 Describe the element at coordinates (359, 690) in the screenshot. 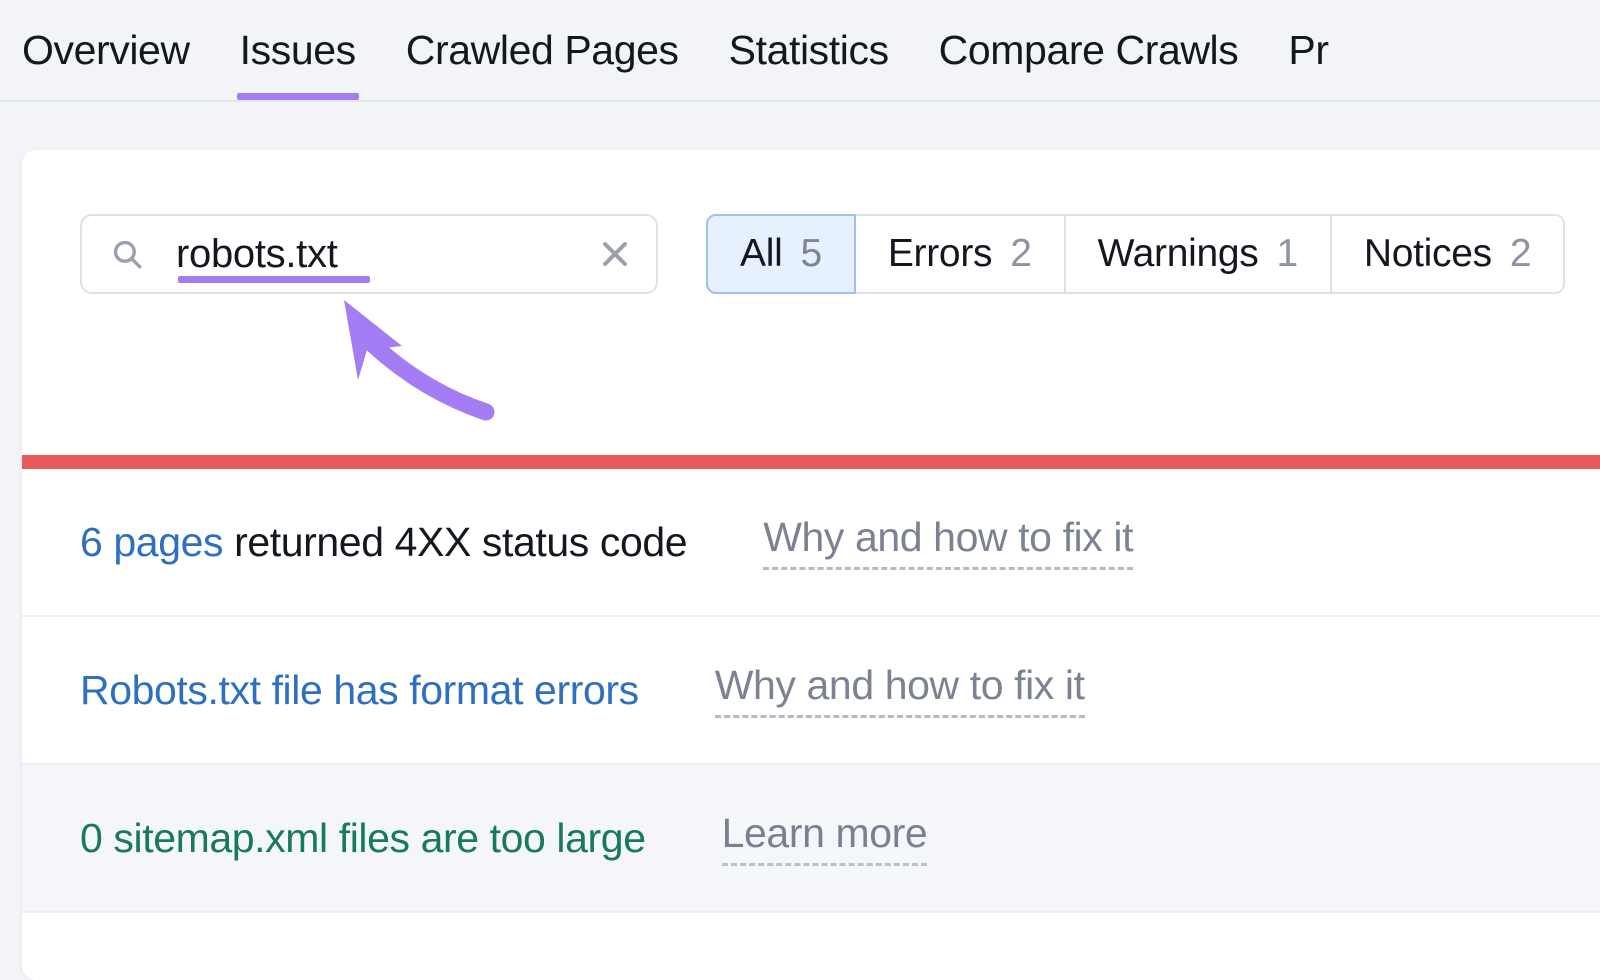

I see `issue-title: Robots.txt file has format errors` at that location.